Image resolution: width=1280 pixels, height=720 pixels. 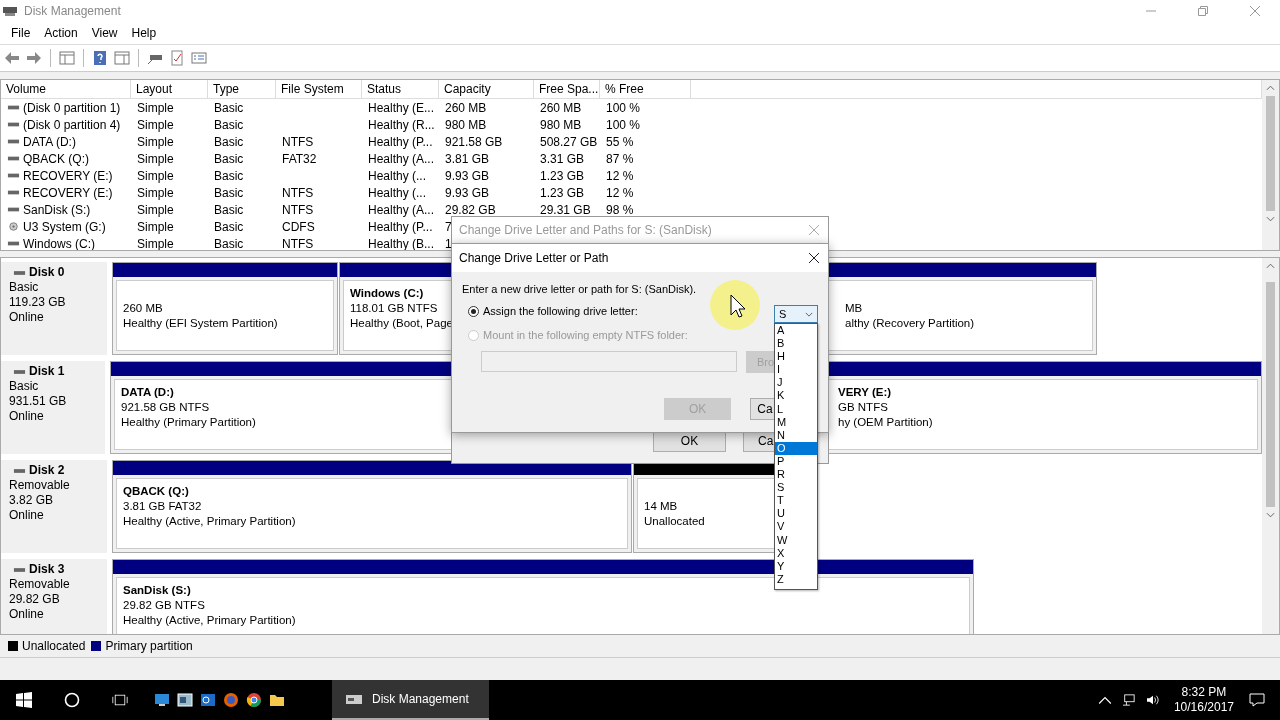 I want to click on dropdown-option: M, so click(x=796, y=422).